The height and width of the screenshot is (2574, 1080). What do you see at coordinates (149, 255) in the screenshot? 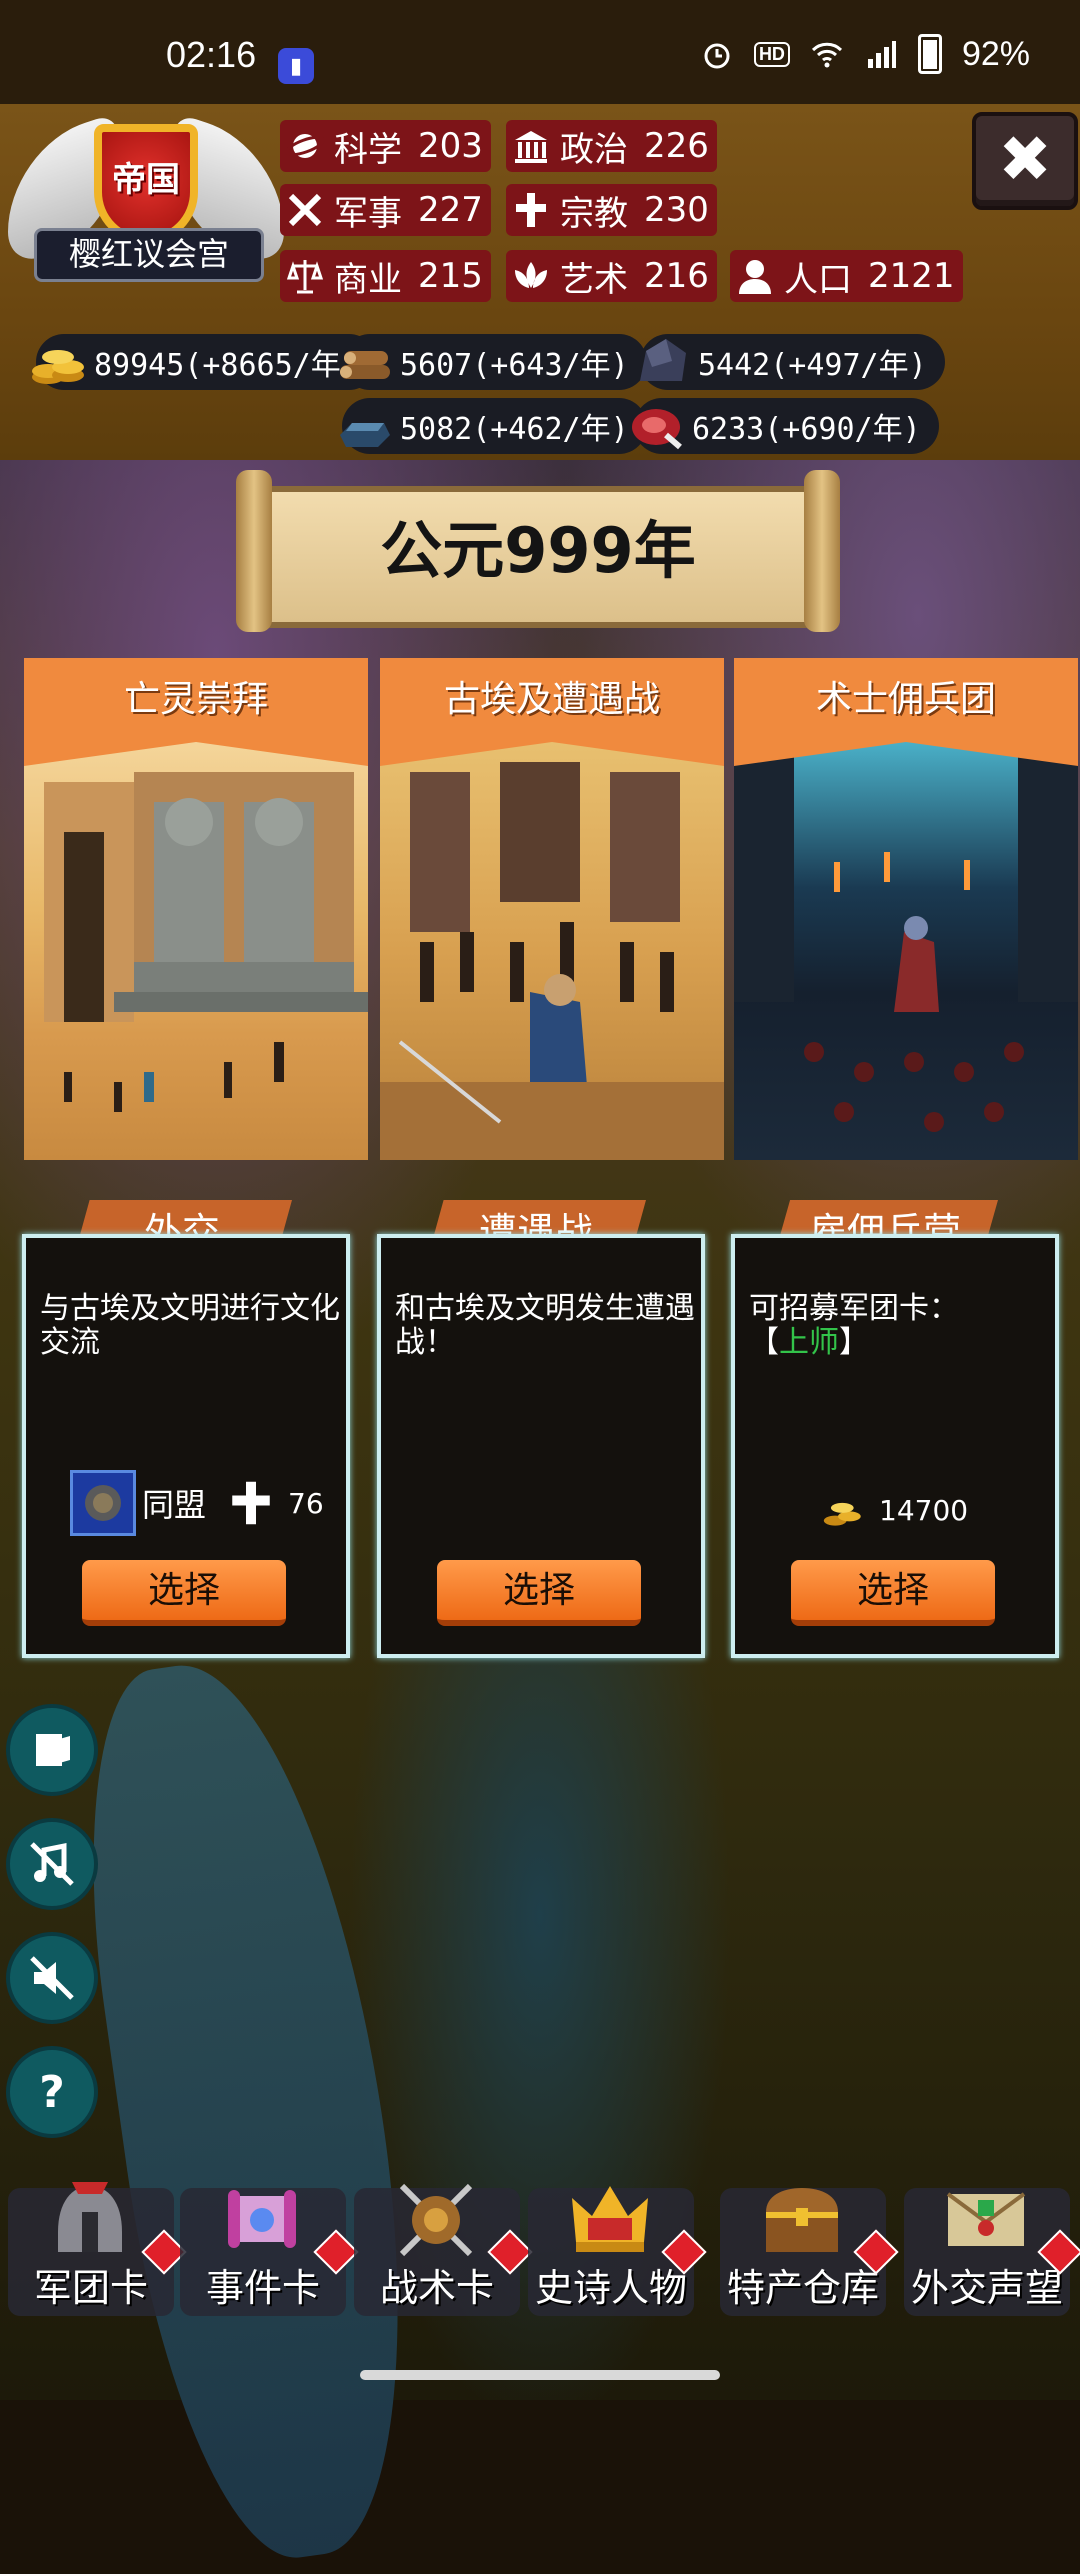
I see `emblem-subtitle: 樱红议会宫` at bounding box center [149, 255].